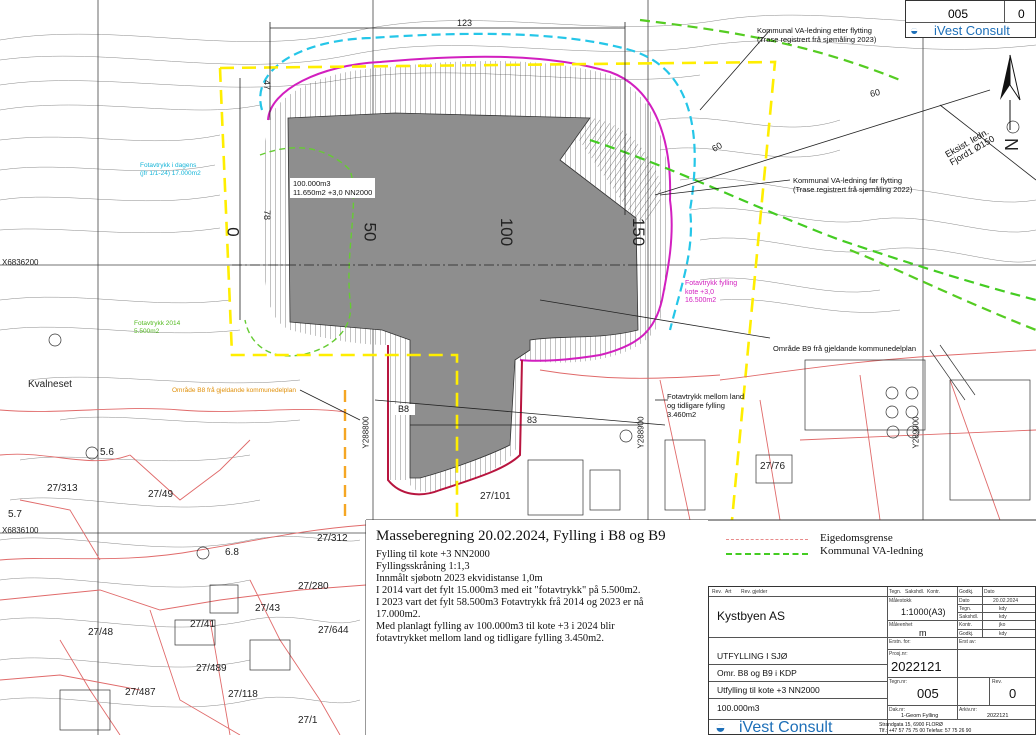 The image size is (1036, 735). What do you see at coordinates (1021, 14) in the screenshot?
I see `top-revision: 0` at bounding box center [1021, 14].